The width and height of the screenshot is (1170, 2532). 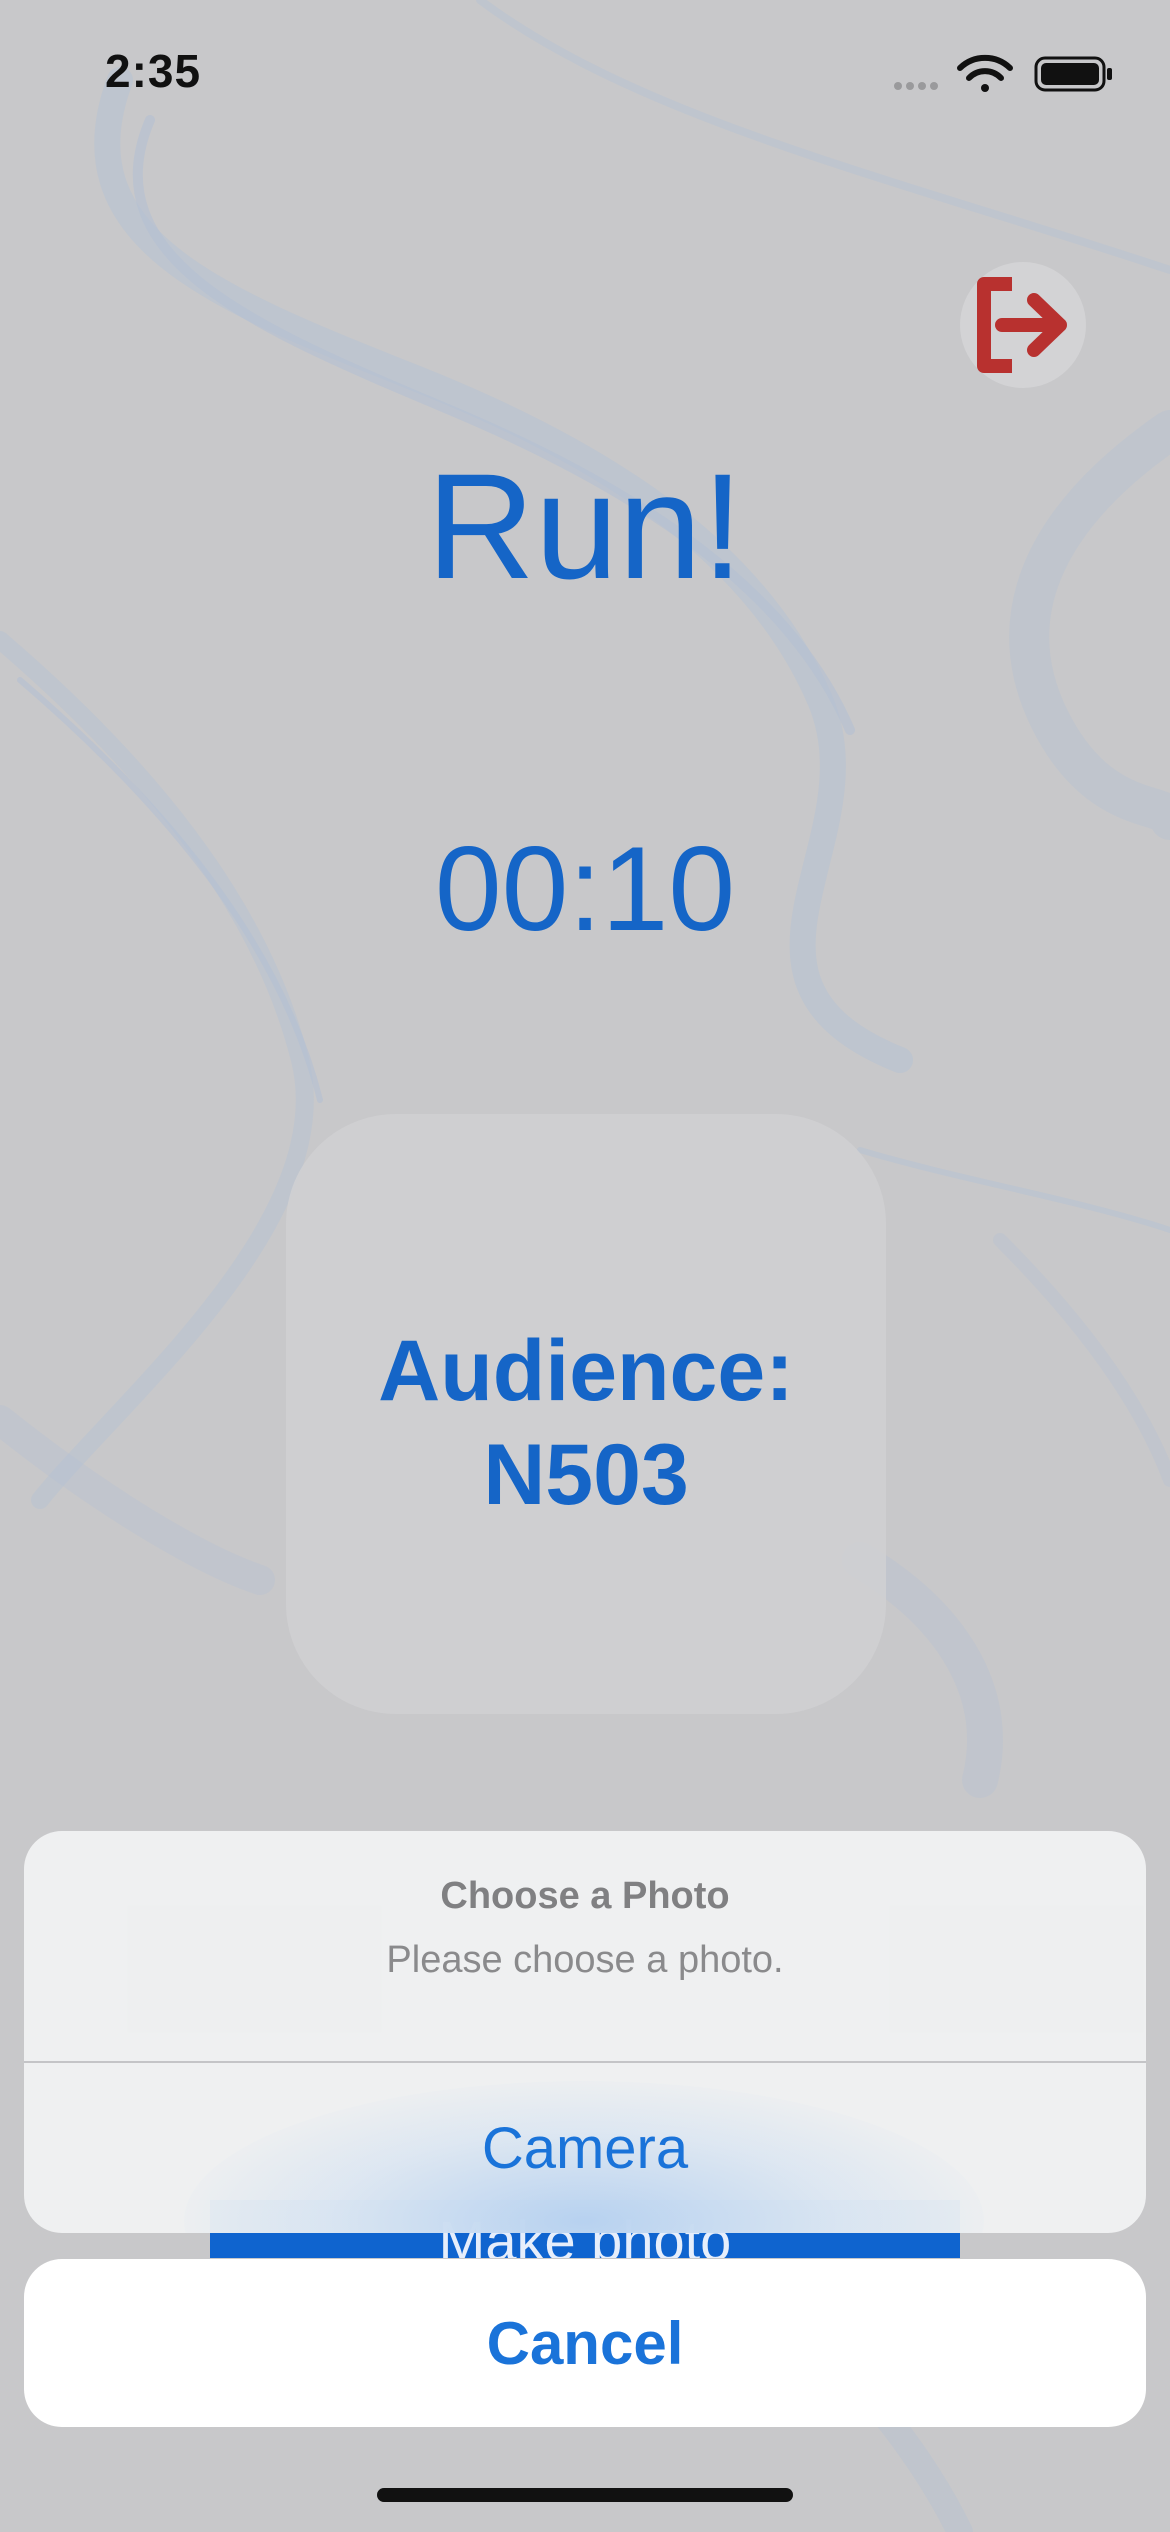 I want to click on logout-icon, so click(x=1022, y=325).